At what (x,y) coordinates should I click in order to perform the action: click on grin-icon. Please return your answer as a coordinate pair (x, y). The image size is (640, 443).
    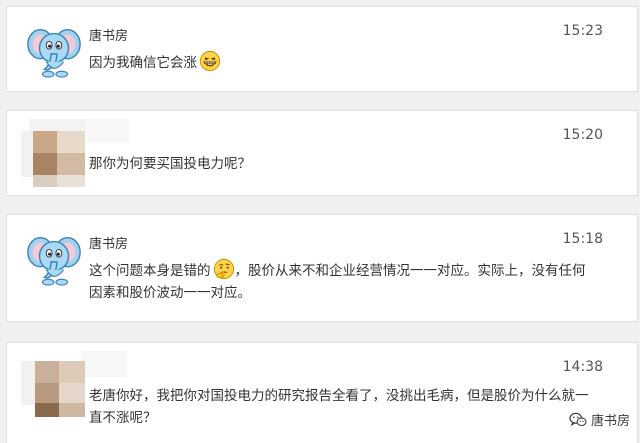
    Looking at the image, I should click on (210, 61).